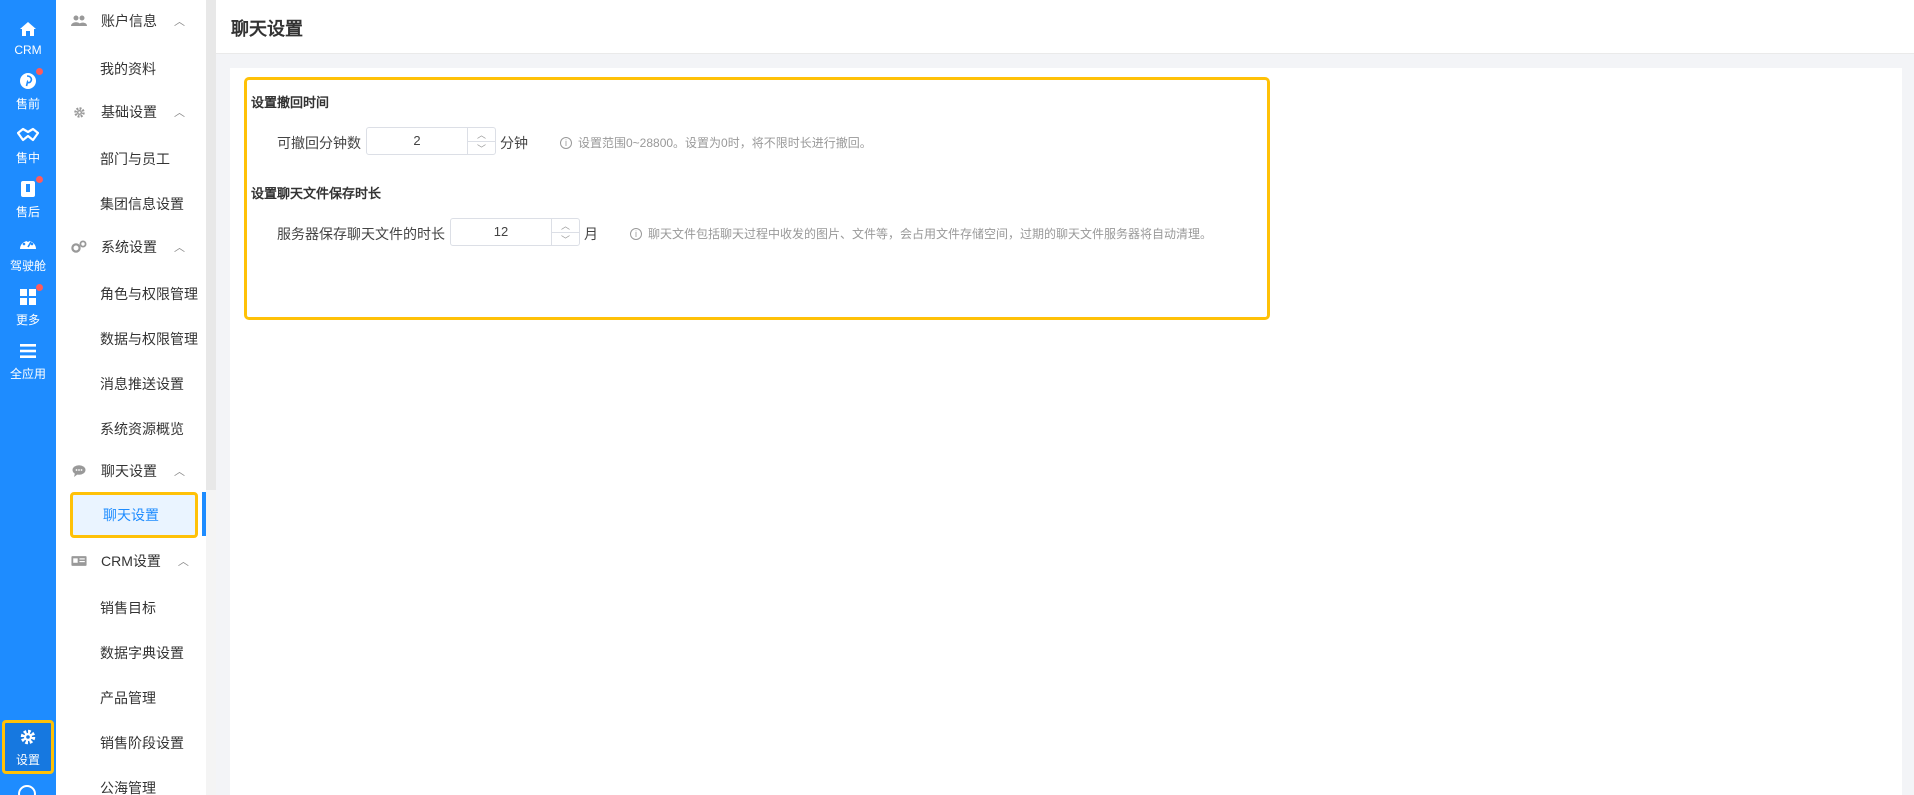  What do you see at coordinates (128, 608) in the screenshot?
I see `submenu-item-sales-target: 销售目标` at bounding box center [128, 608].